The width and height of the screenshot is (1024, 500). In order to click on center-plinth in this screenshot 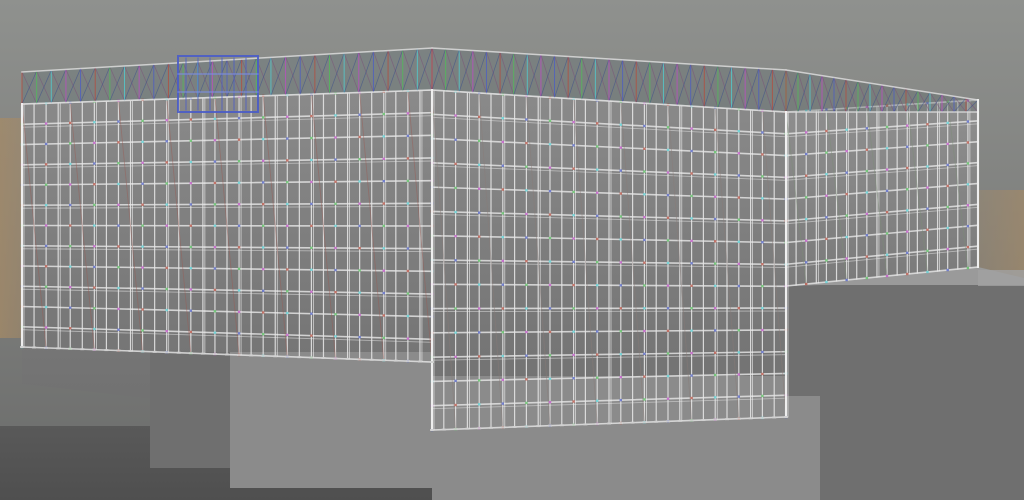, I will do `click(331, 420)`.